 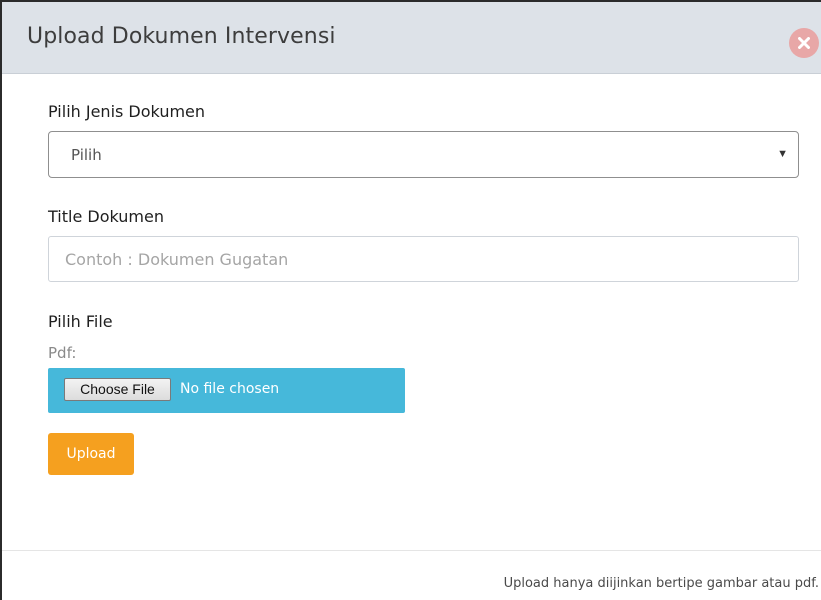 I want to click on close-icon, so click(x=804, y=43).